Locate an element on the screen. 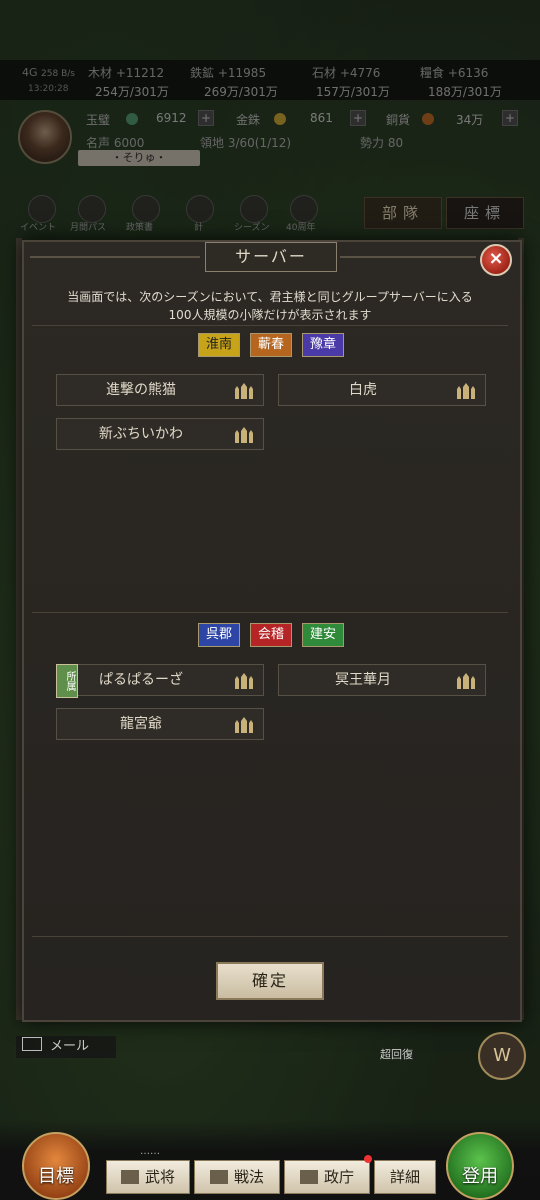  region-banner: 蘄春 is located at coordinates (271, 345).